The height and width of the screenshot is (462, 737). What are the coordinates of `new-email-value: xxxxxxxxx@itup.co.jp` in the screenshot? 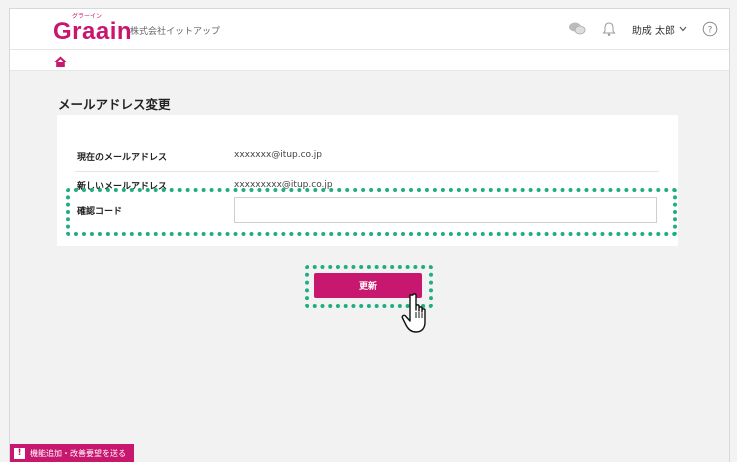 It's located at (283, 185).